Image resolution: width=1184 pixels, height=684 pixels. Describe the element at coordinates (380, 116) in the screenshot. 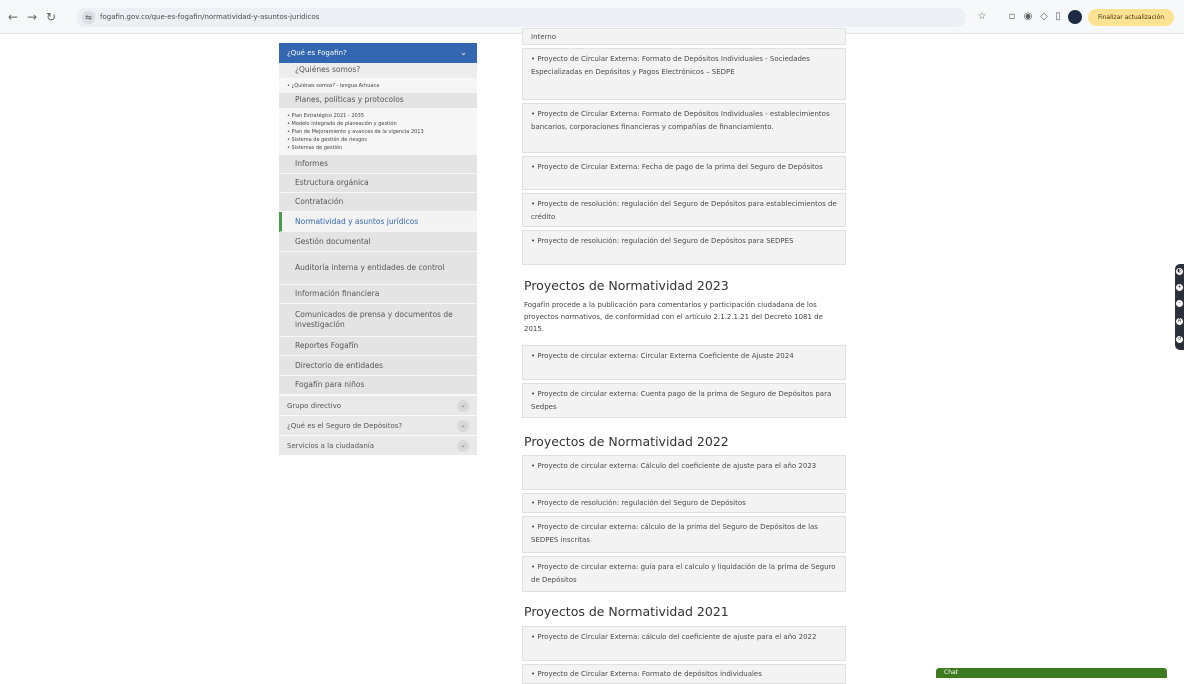

I see `sidebar-link: Plan Estratégico 2021 - 2035` at that location.